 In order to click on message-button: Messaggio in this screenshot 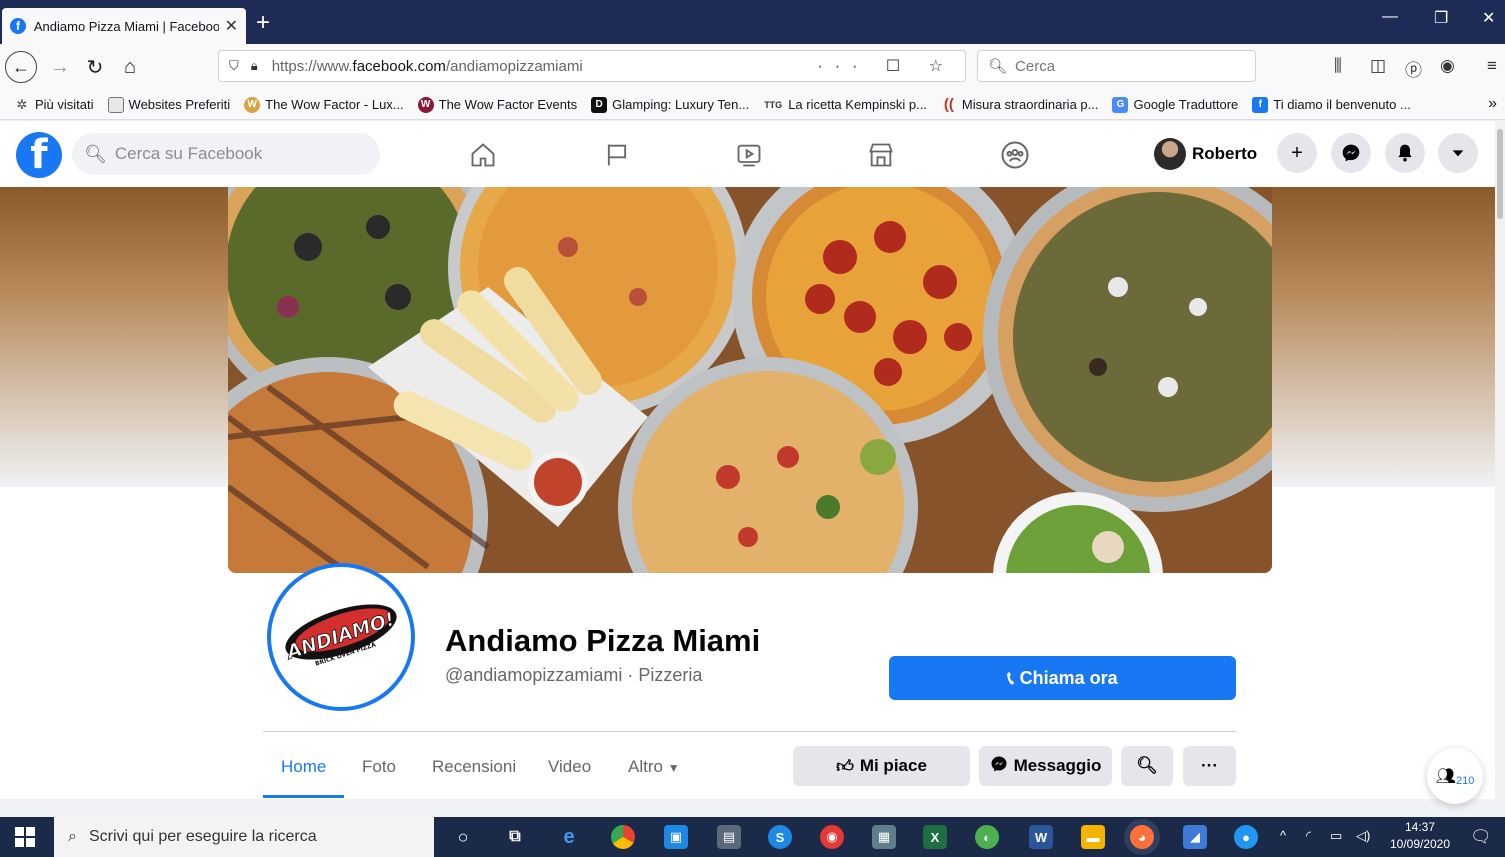, I will do `click(1045, 766)`.